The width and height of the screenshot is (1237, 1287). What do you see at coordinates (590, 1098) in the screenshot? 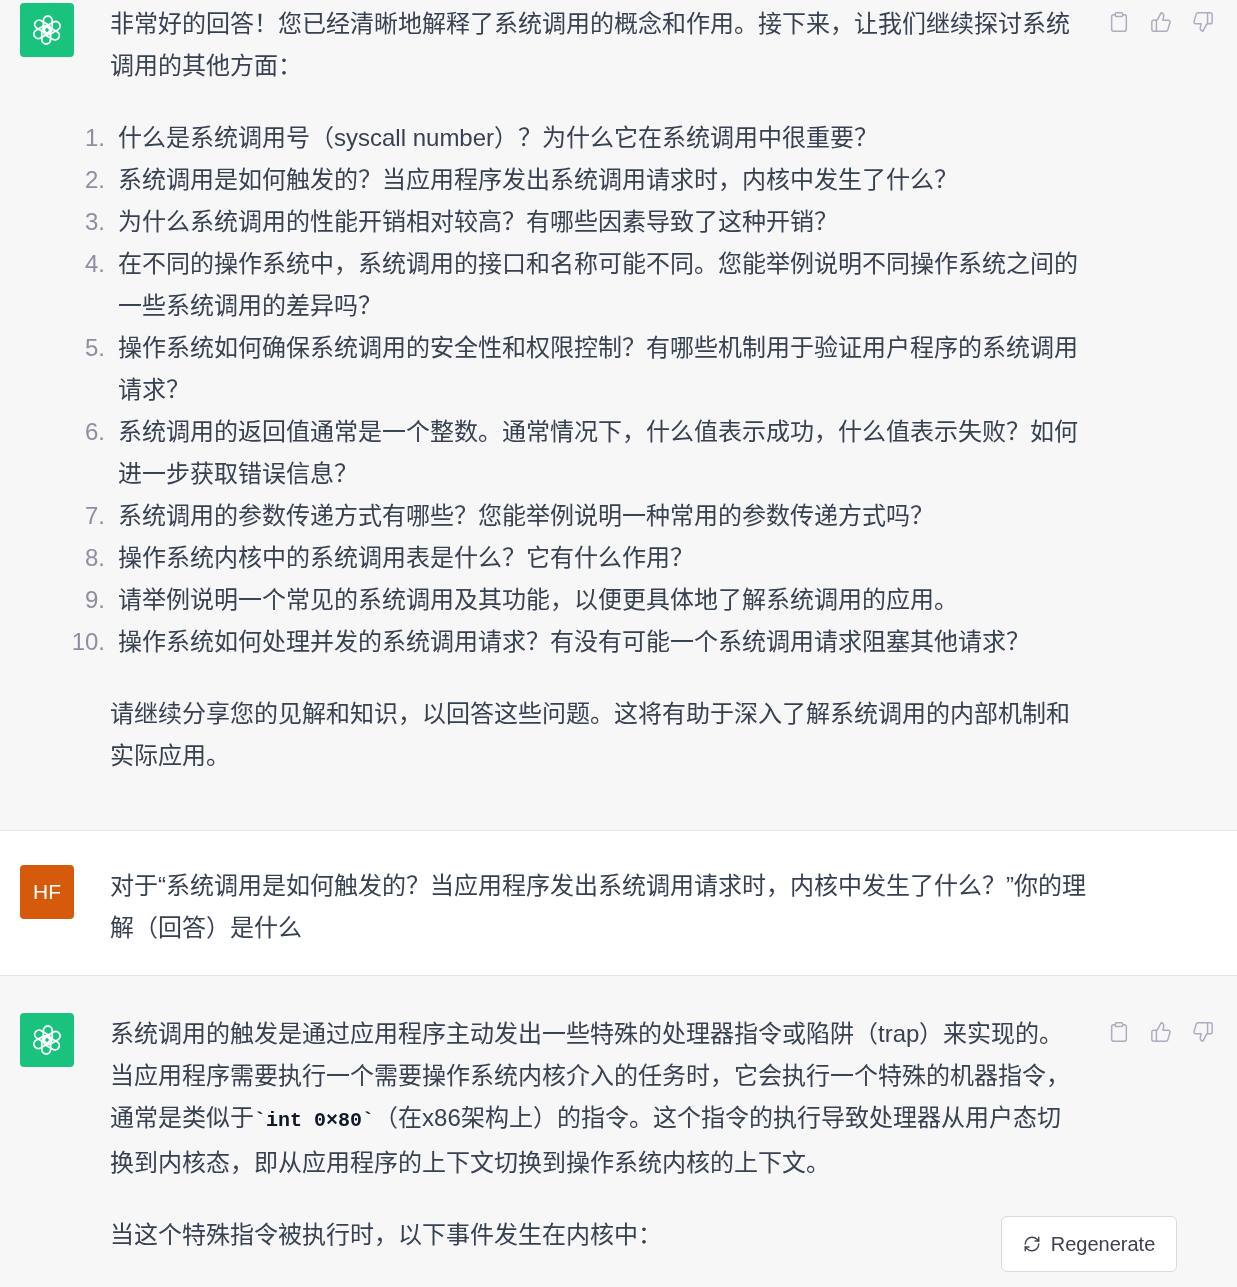
I see `message-paragraph: 系统调用的触发是通过应用程序主动发出一些特殊的处理器指令或陷阱（trap）来实现的。当应用程序需要执行一个需要操作系统内核介入的任务时，它会执行一个特殊的机器指令，通常是类似于`int 0×80`（在x86架构上）的指令。这个指令的执行导致处理器从用户态切换到内核态，即从应用程序的上下文切换到操作系统内核的上下文。` at bounding box center [590, 1098].